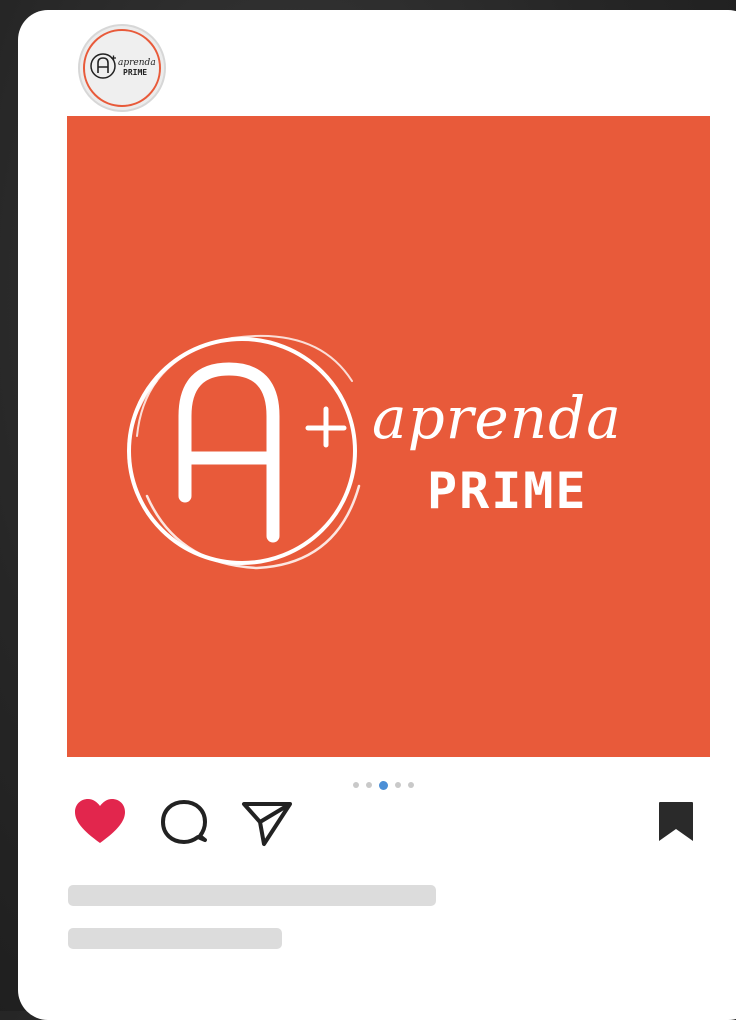  What do you see at coordinates (175, 938) in the screenshot?
I see `comments-placeholder` at bounding box center [175, 938].